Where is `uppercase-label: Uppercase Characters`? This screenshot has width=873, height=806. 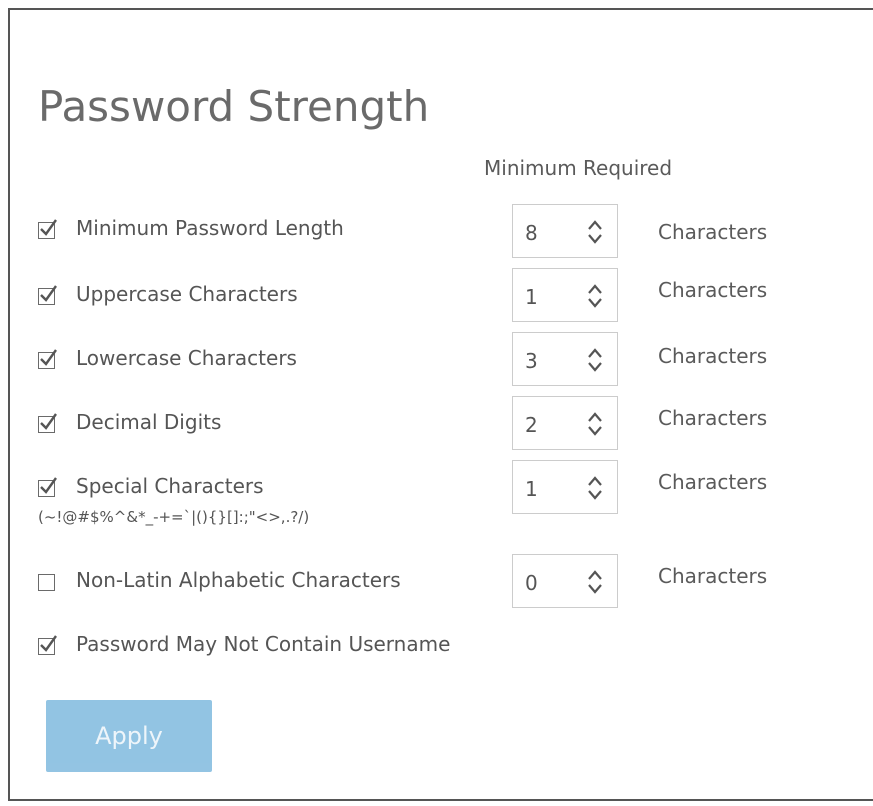
uppercase-label: Uppercase Characters is located at coordinates (187, 294).